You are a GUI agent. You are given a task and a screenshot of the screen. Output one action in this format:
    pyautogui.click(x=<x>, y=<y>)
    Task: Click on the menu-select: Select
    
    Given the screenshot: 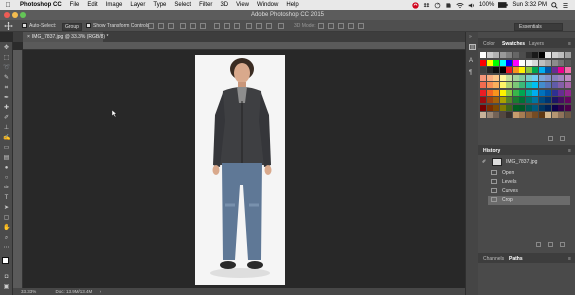 What is the action you would take?
    pyautogui.click(x=182, y=5)
    